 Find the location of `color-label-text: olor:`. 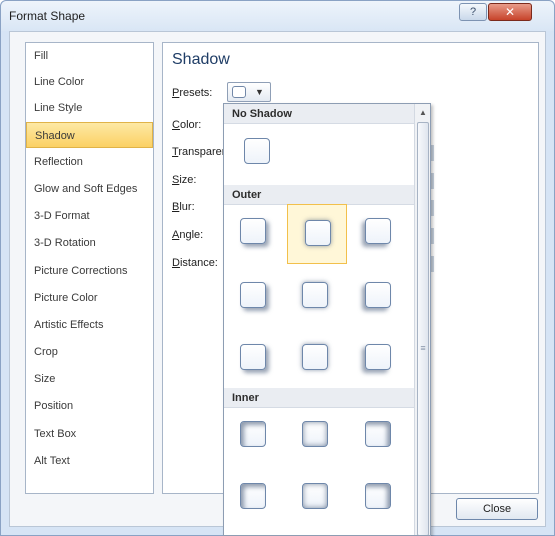

color-label-text: olor: is located at coordinates (190, 125).